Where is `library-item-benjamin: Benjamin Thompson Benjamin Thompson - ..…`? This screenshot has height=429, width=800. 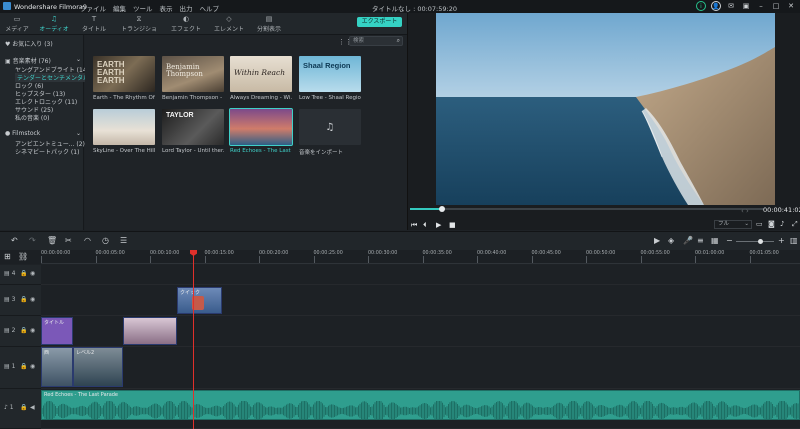 library-item-benjamin: Benjamin Thompson Benjamin Thompson - ..… is located at coordinates (193, 78).